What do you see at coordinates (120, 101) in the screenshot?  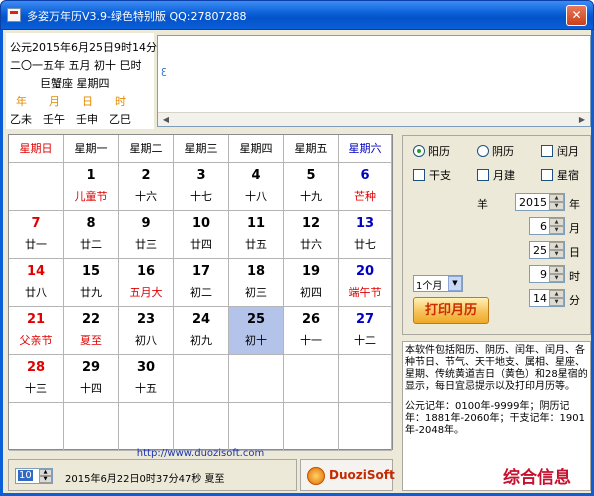 I see `ganzhi-header-hour: 时` at bounding box center [120, 101].